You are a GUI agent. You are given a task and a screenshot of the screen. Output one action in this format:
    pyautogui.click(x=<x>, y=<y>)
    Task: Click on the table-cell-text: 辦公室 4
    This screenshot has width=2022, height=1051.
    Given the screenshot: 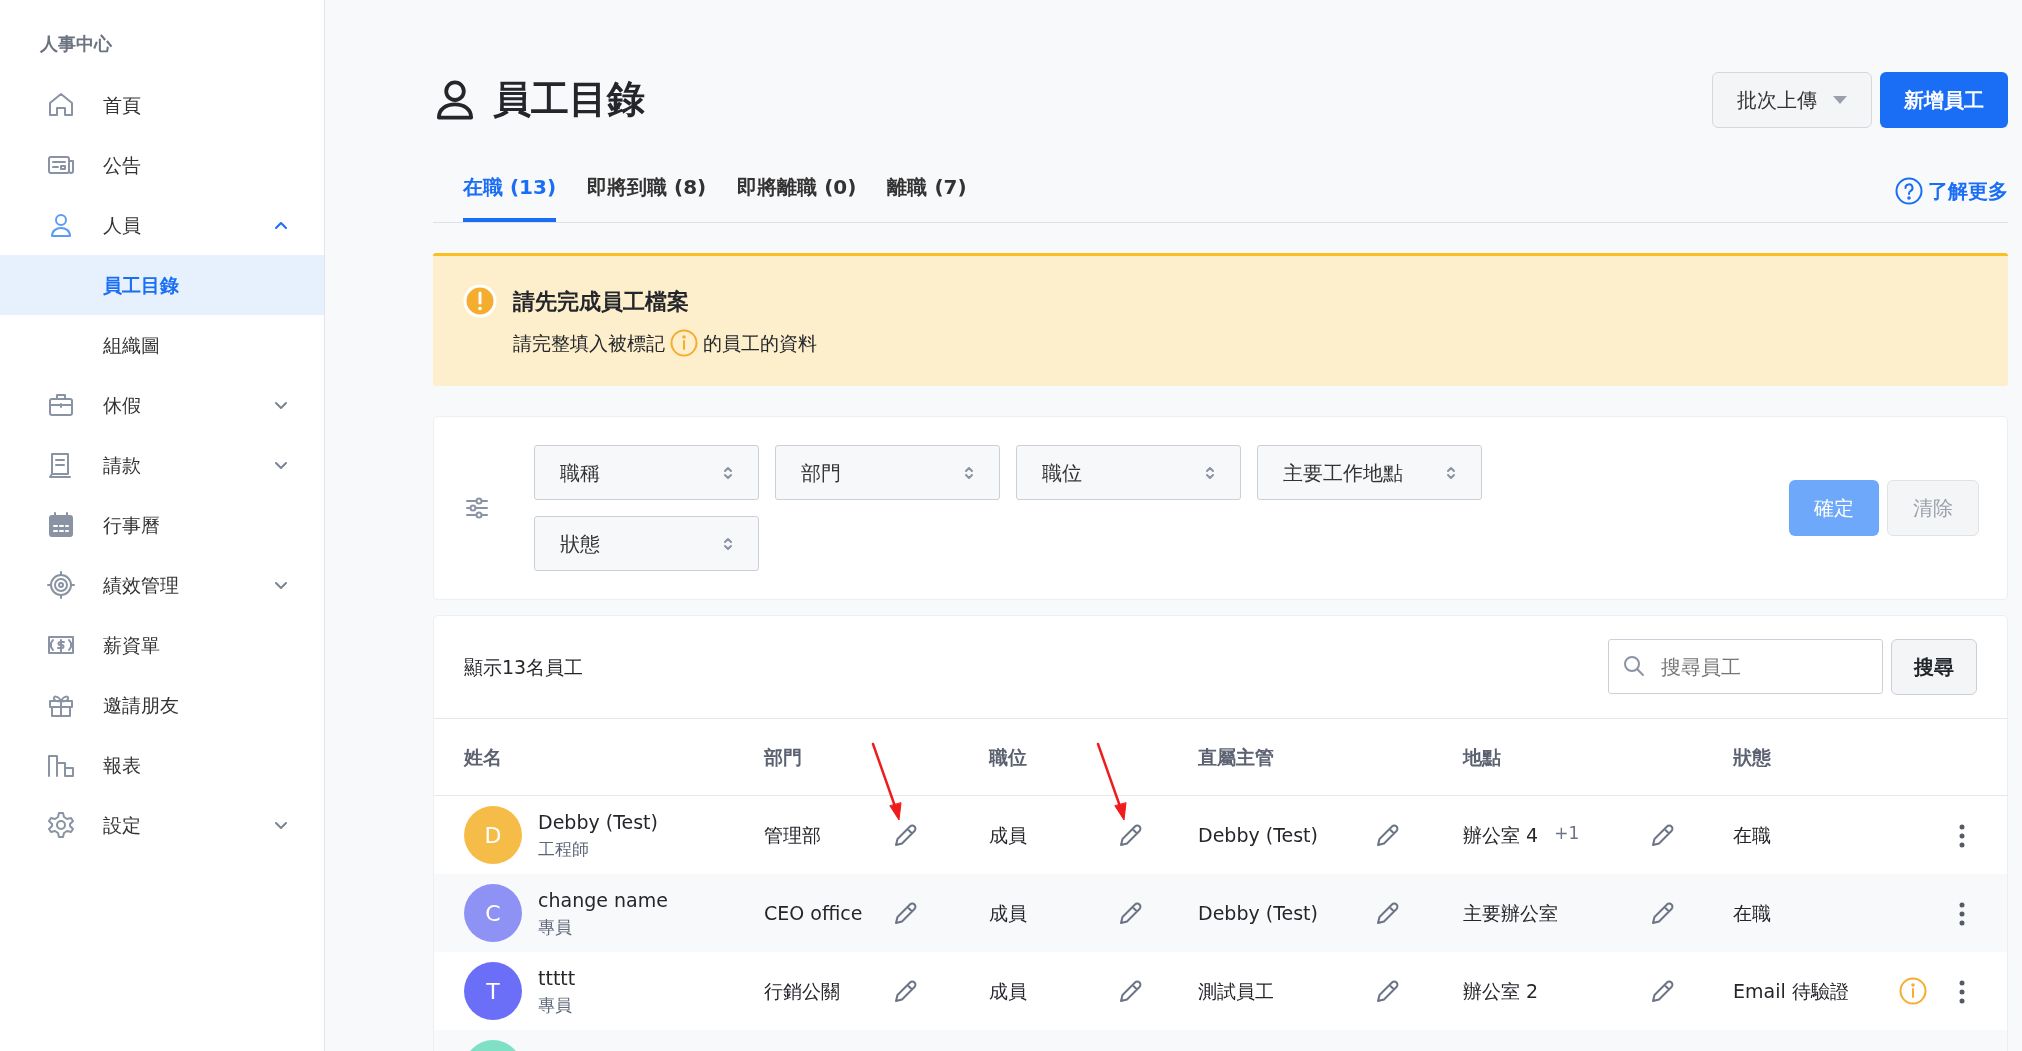 What is the action you would take?
    pyautogui.click(x=1501, y=835)
    